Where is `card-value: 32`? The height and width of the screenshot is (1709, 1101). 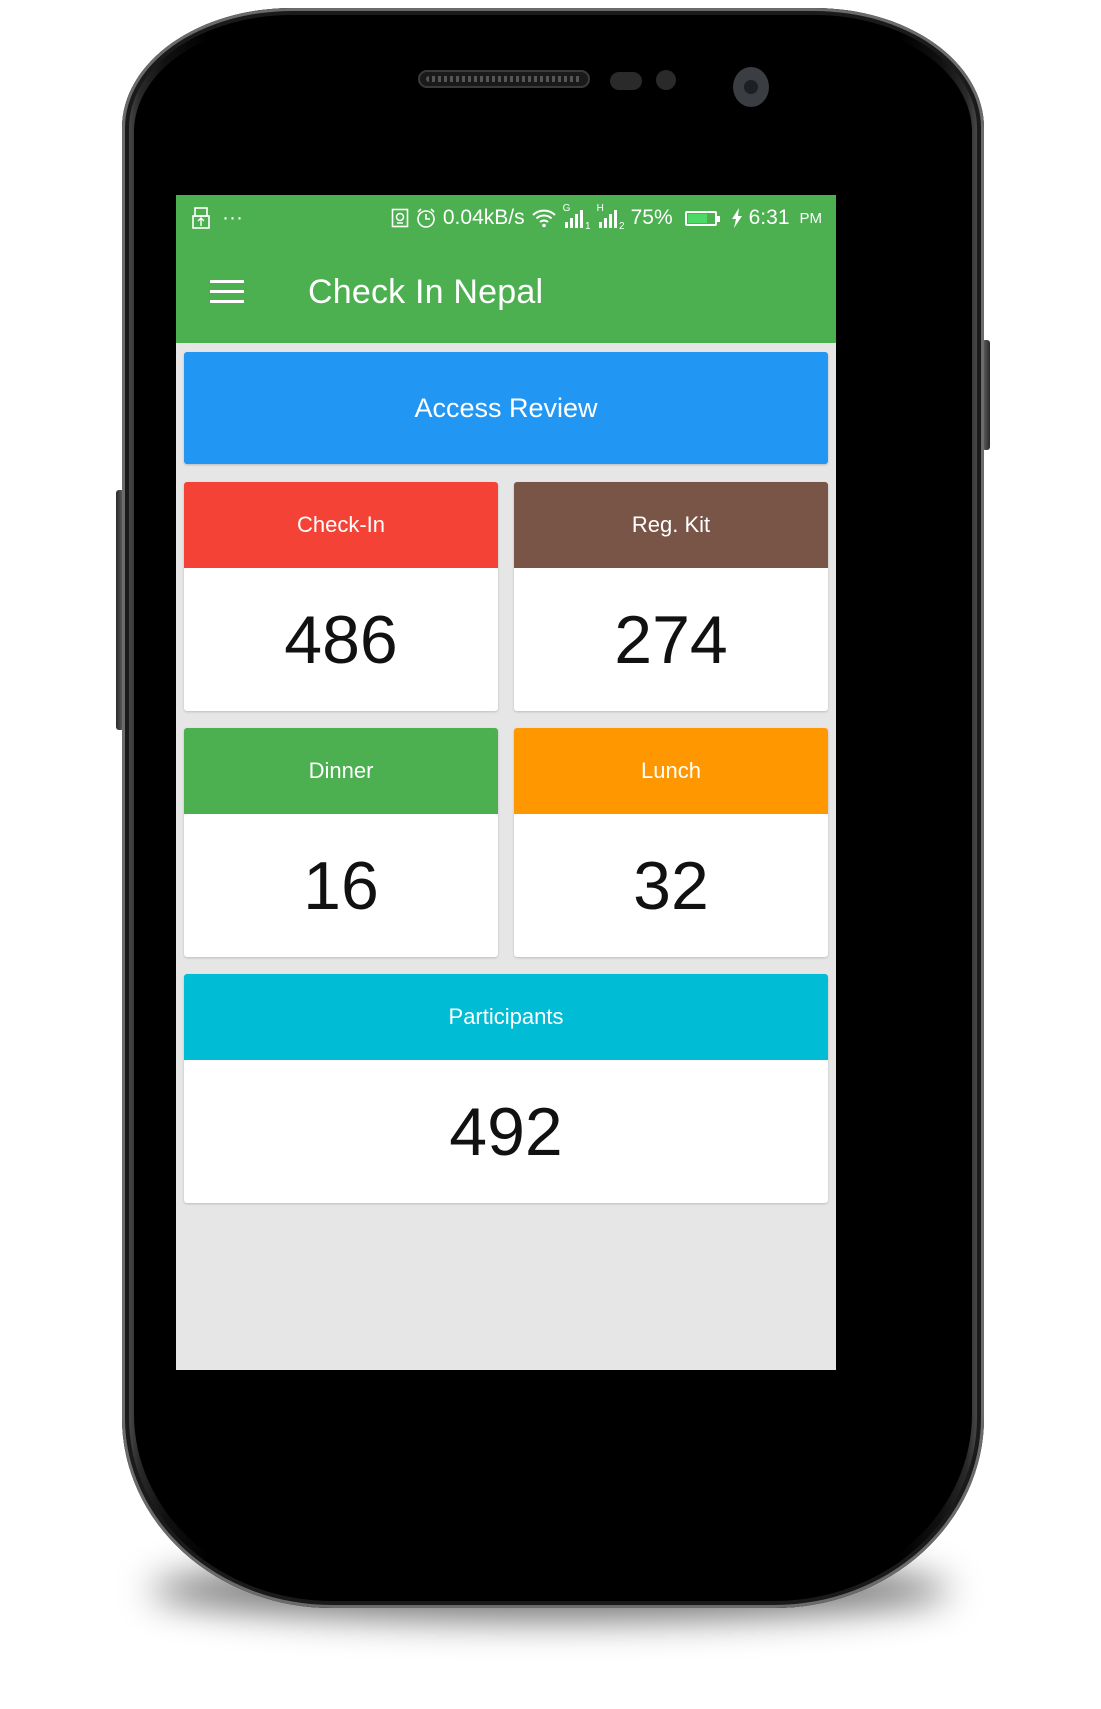 card-value: 32 is located at coordinates (671, 885).